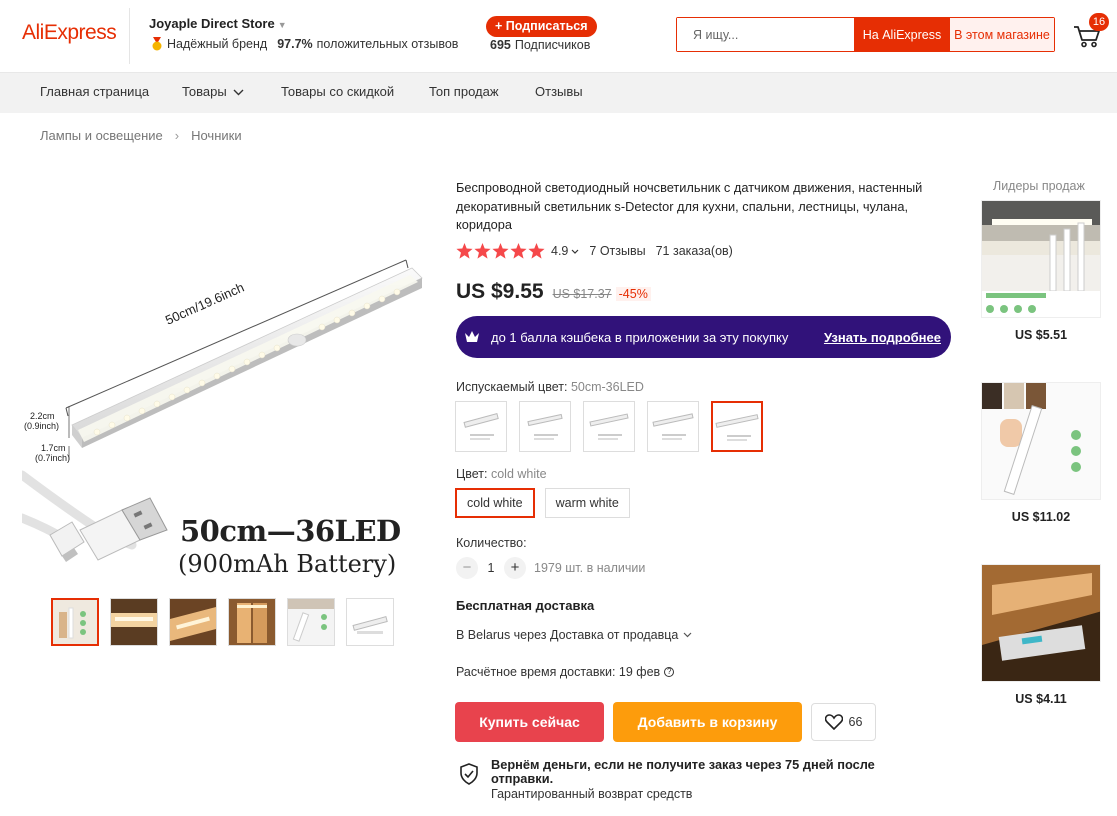 This screenshot has height=816, width=1117. Describe the element at coordinates (512, 387) in the screenshot. I see `emitting-color-label: Испускаемый цвет:` at that location.